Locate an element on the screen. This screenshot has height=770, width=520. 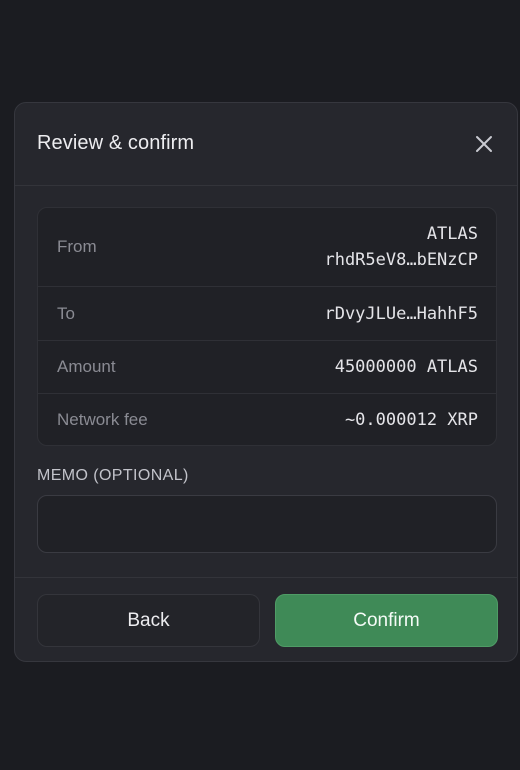
summary-row-amount: Amount 45000000 ATLAS is located at coordinates (267, 367).